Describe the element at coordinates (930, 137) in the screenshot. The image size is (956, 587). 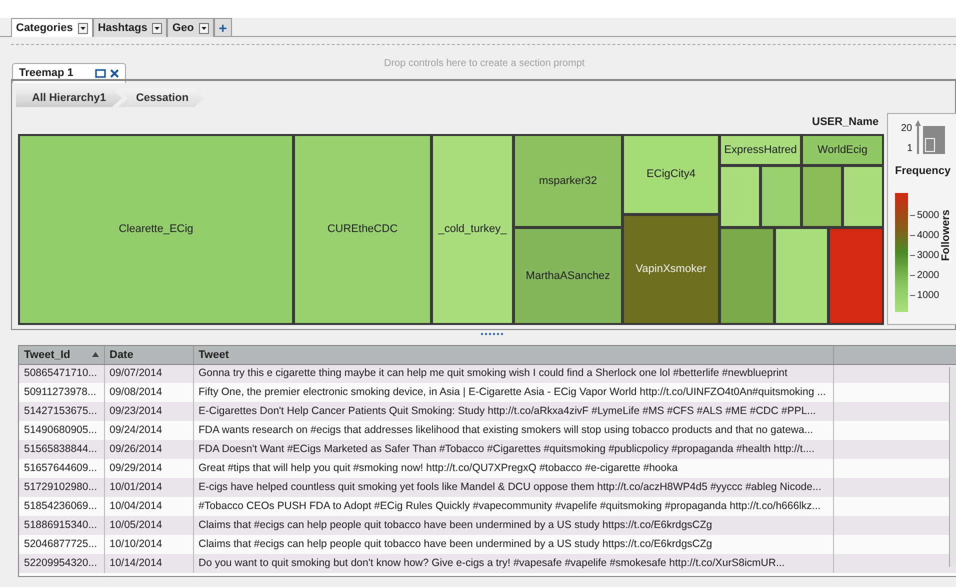
I see `size-scale-icon` at that location.